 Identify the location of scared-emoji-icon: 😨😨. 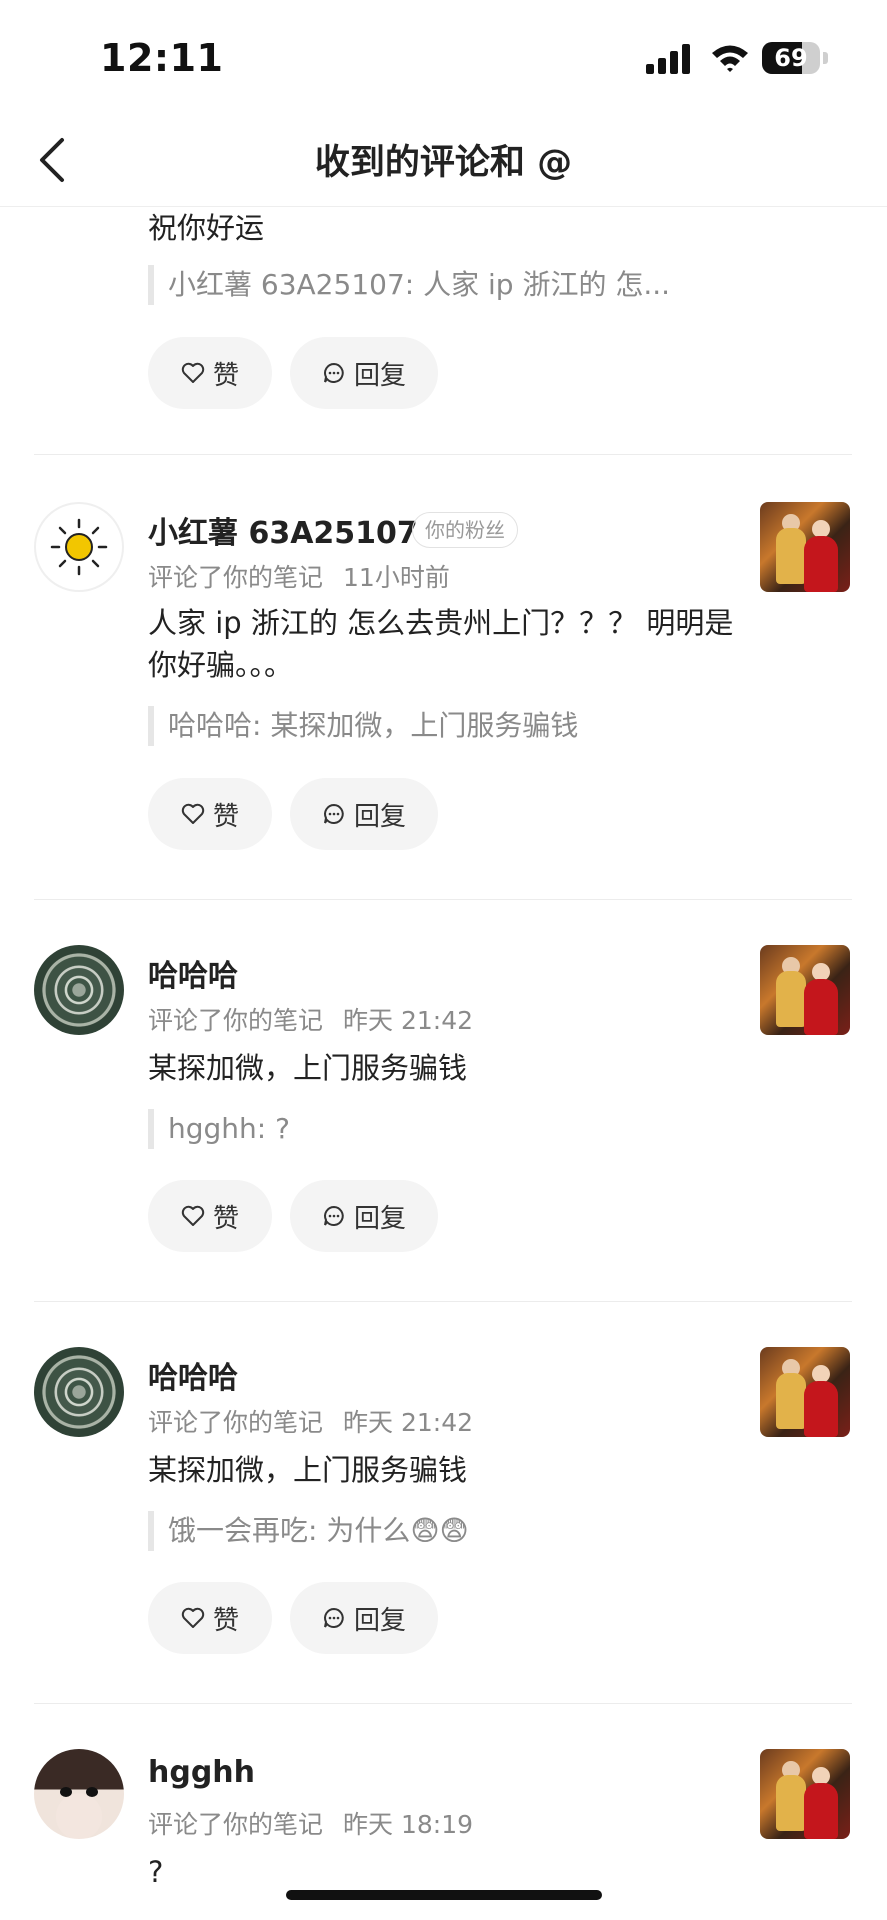
(439, 1530).